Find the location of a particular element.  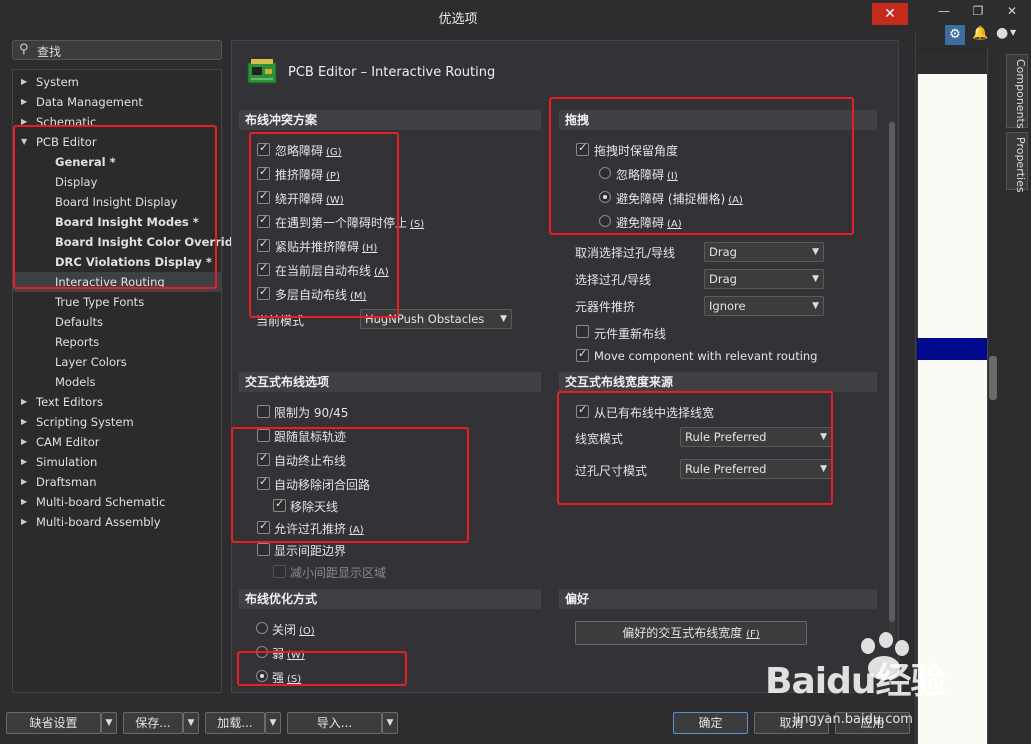

defaults-button: 缺省设置 is located at coordinates (53, 723).